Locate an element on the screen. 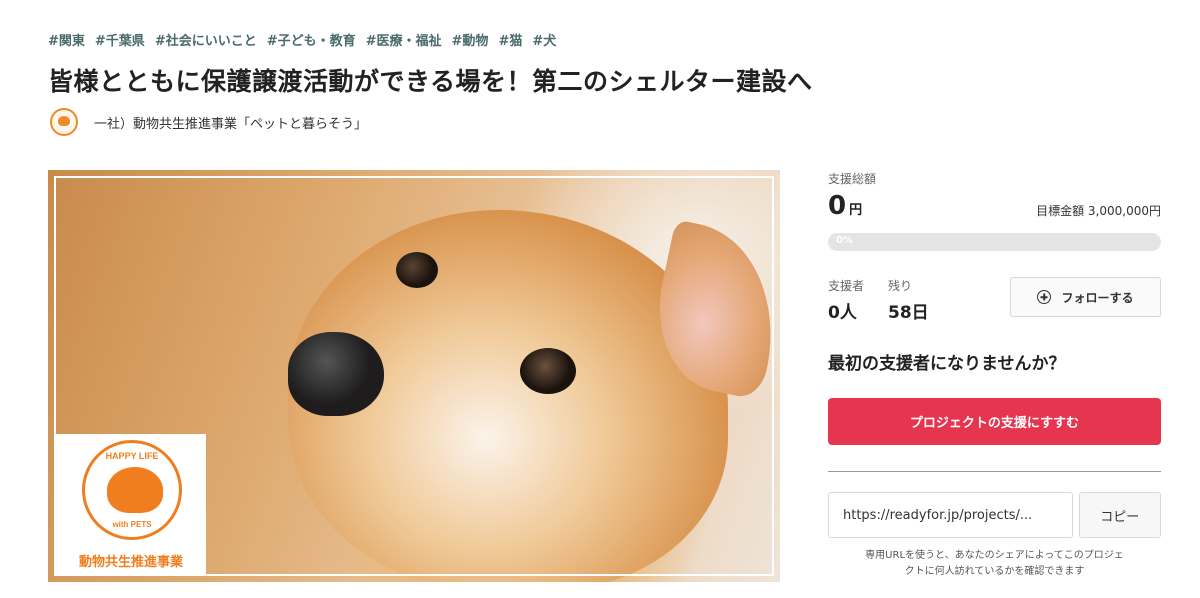 The image size is (1200, 598). stats-row: 支援者 0人 残り 58日 フォローする is located at coordinates (994, 300).